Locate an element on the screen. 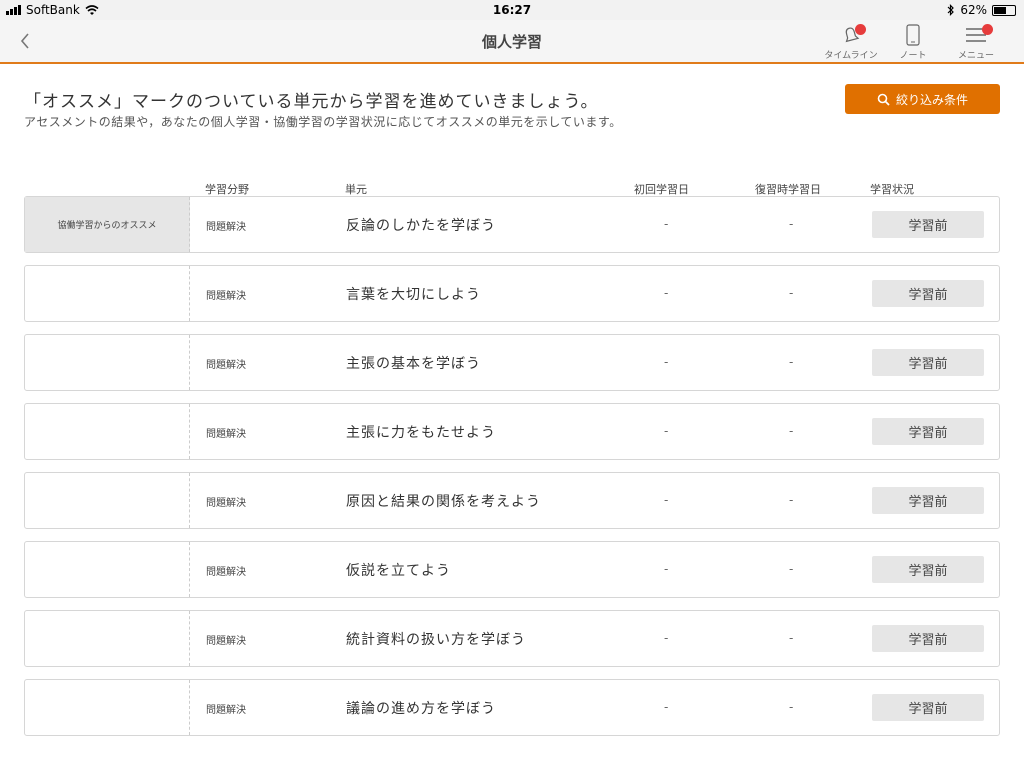 The width and height of the screenshot is (1024, 768). recommend-cell: 協働学習からのオススメ is located at coordinates (107, 224).